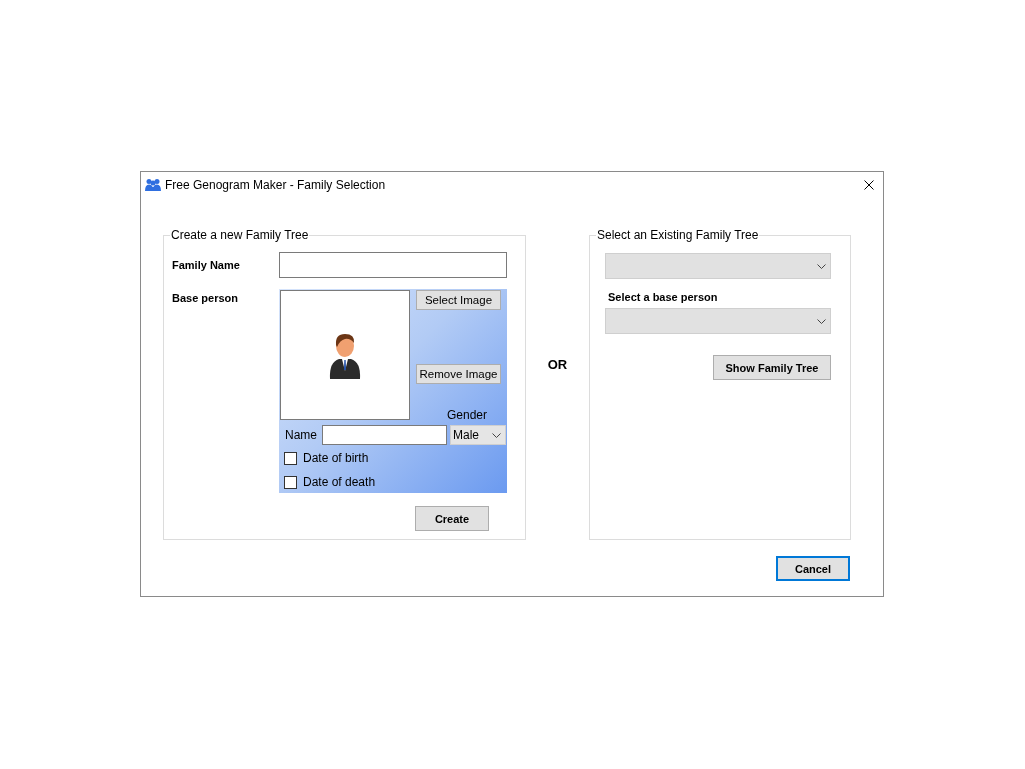 The height and width of the screenshot is (769, 1025). I want to click on field-label: Base person, so click(206, 299).